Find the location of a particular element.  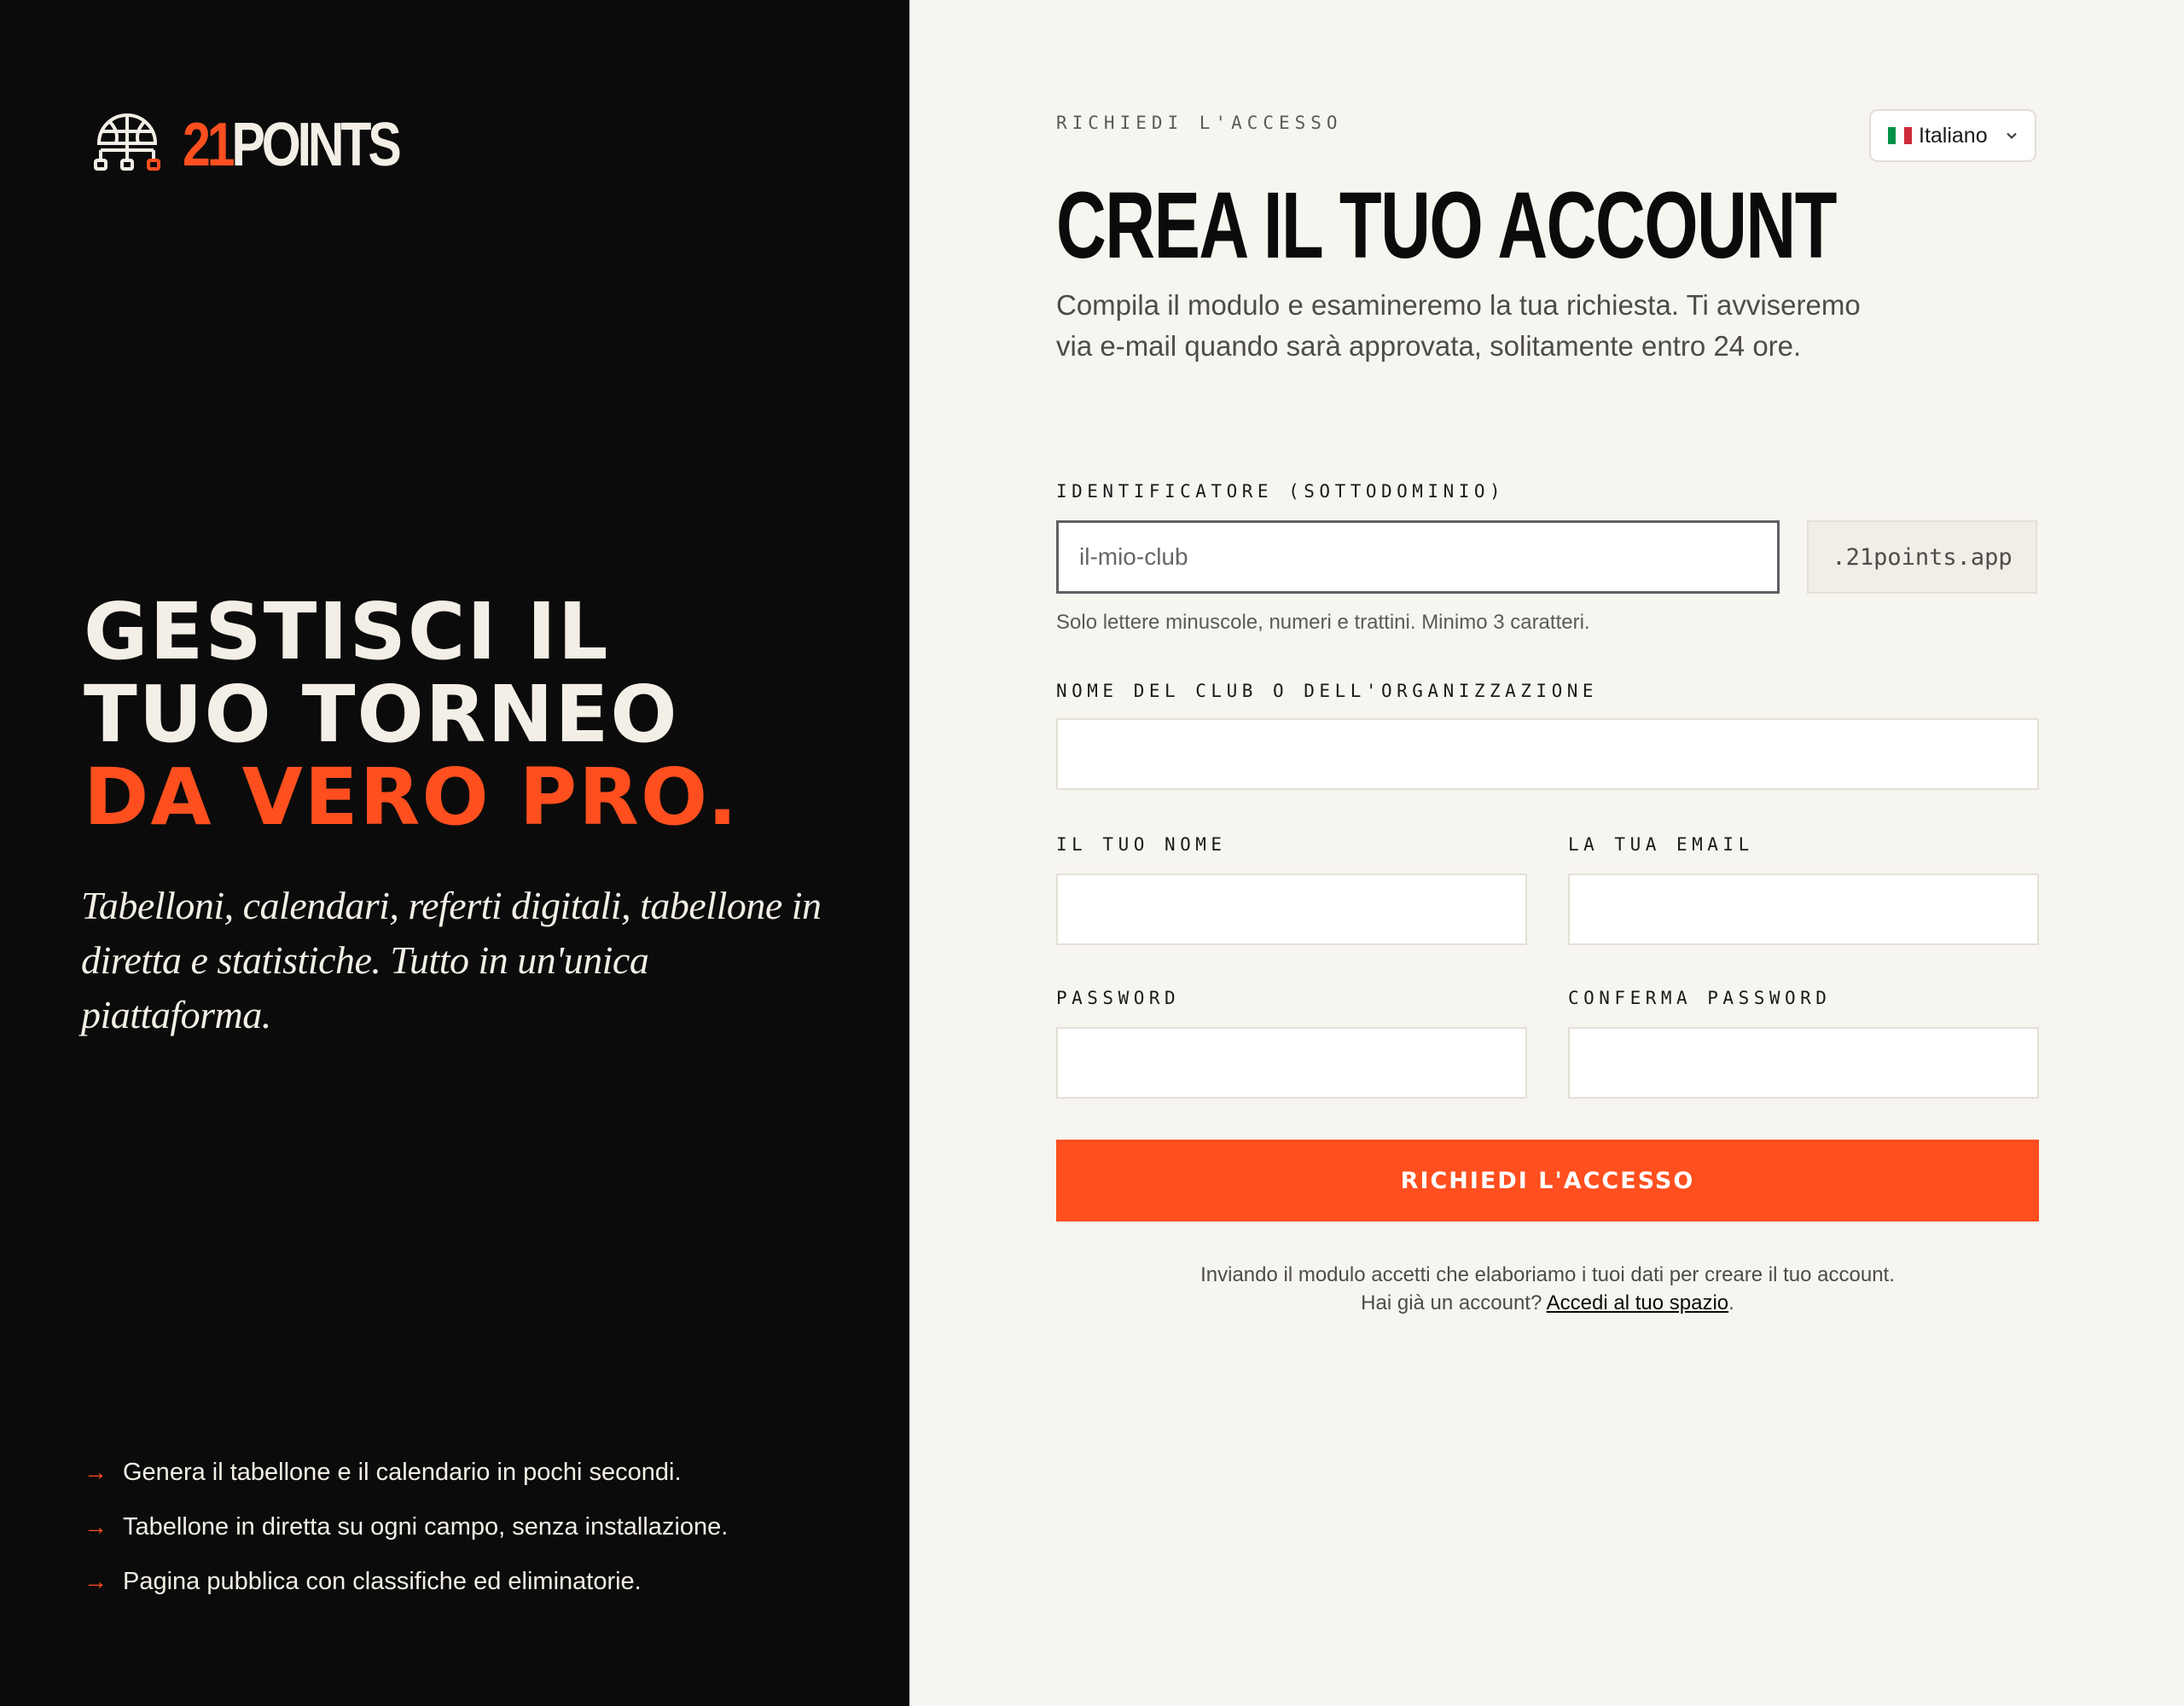

logo: 21POINTS is located at coordinates (267, 145).